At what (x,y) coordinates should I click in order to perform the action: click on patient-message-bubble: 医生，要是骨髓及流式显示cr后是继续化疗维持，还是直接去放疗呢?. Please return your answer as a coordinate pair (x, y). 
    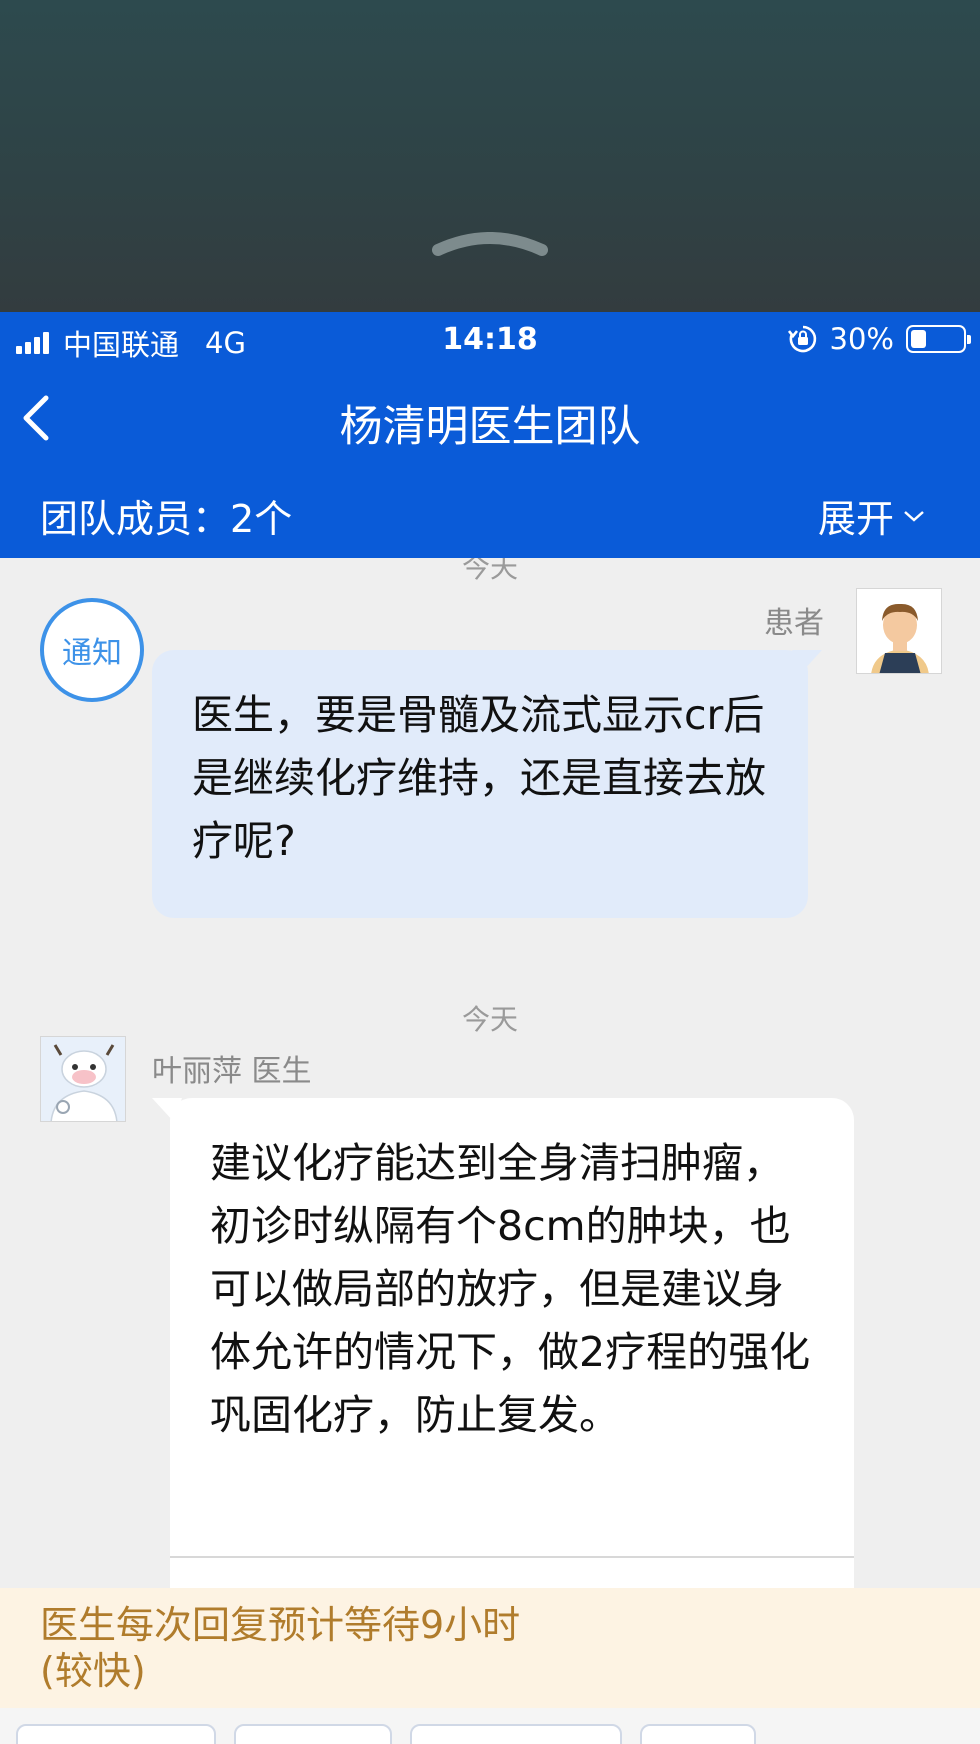
    Looking at the image, I should click on (487, 784).